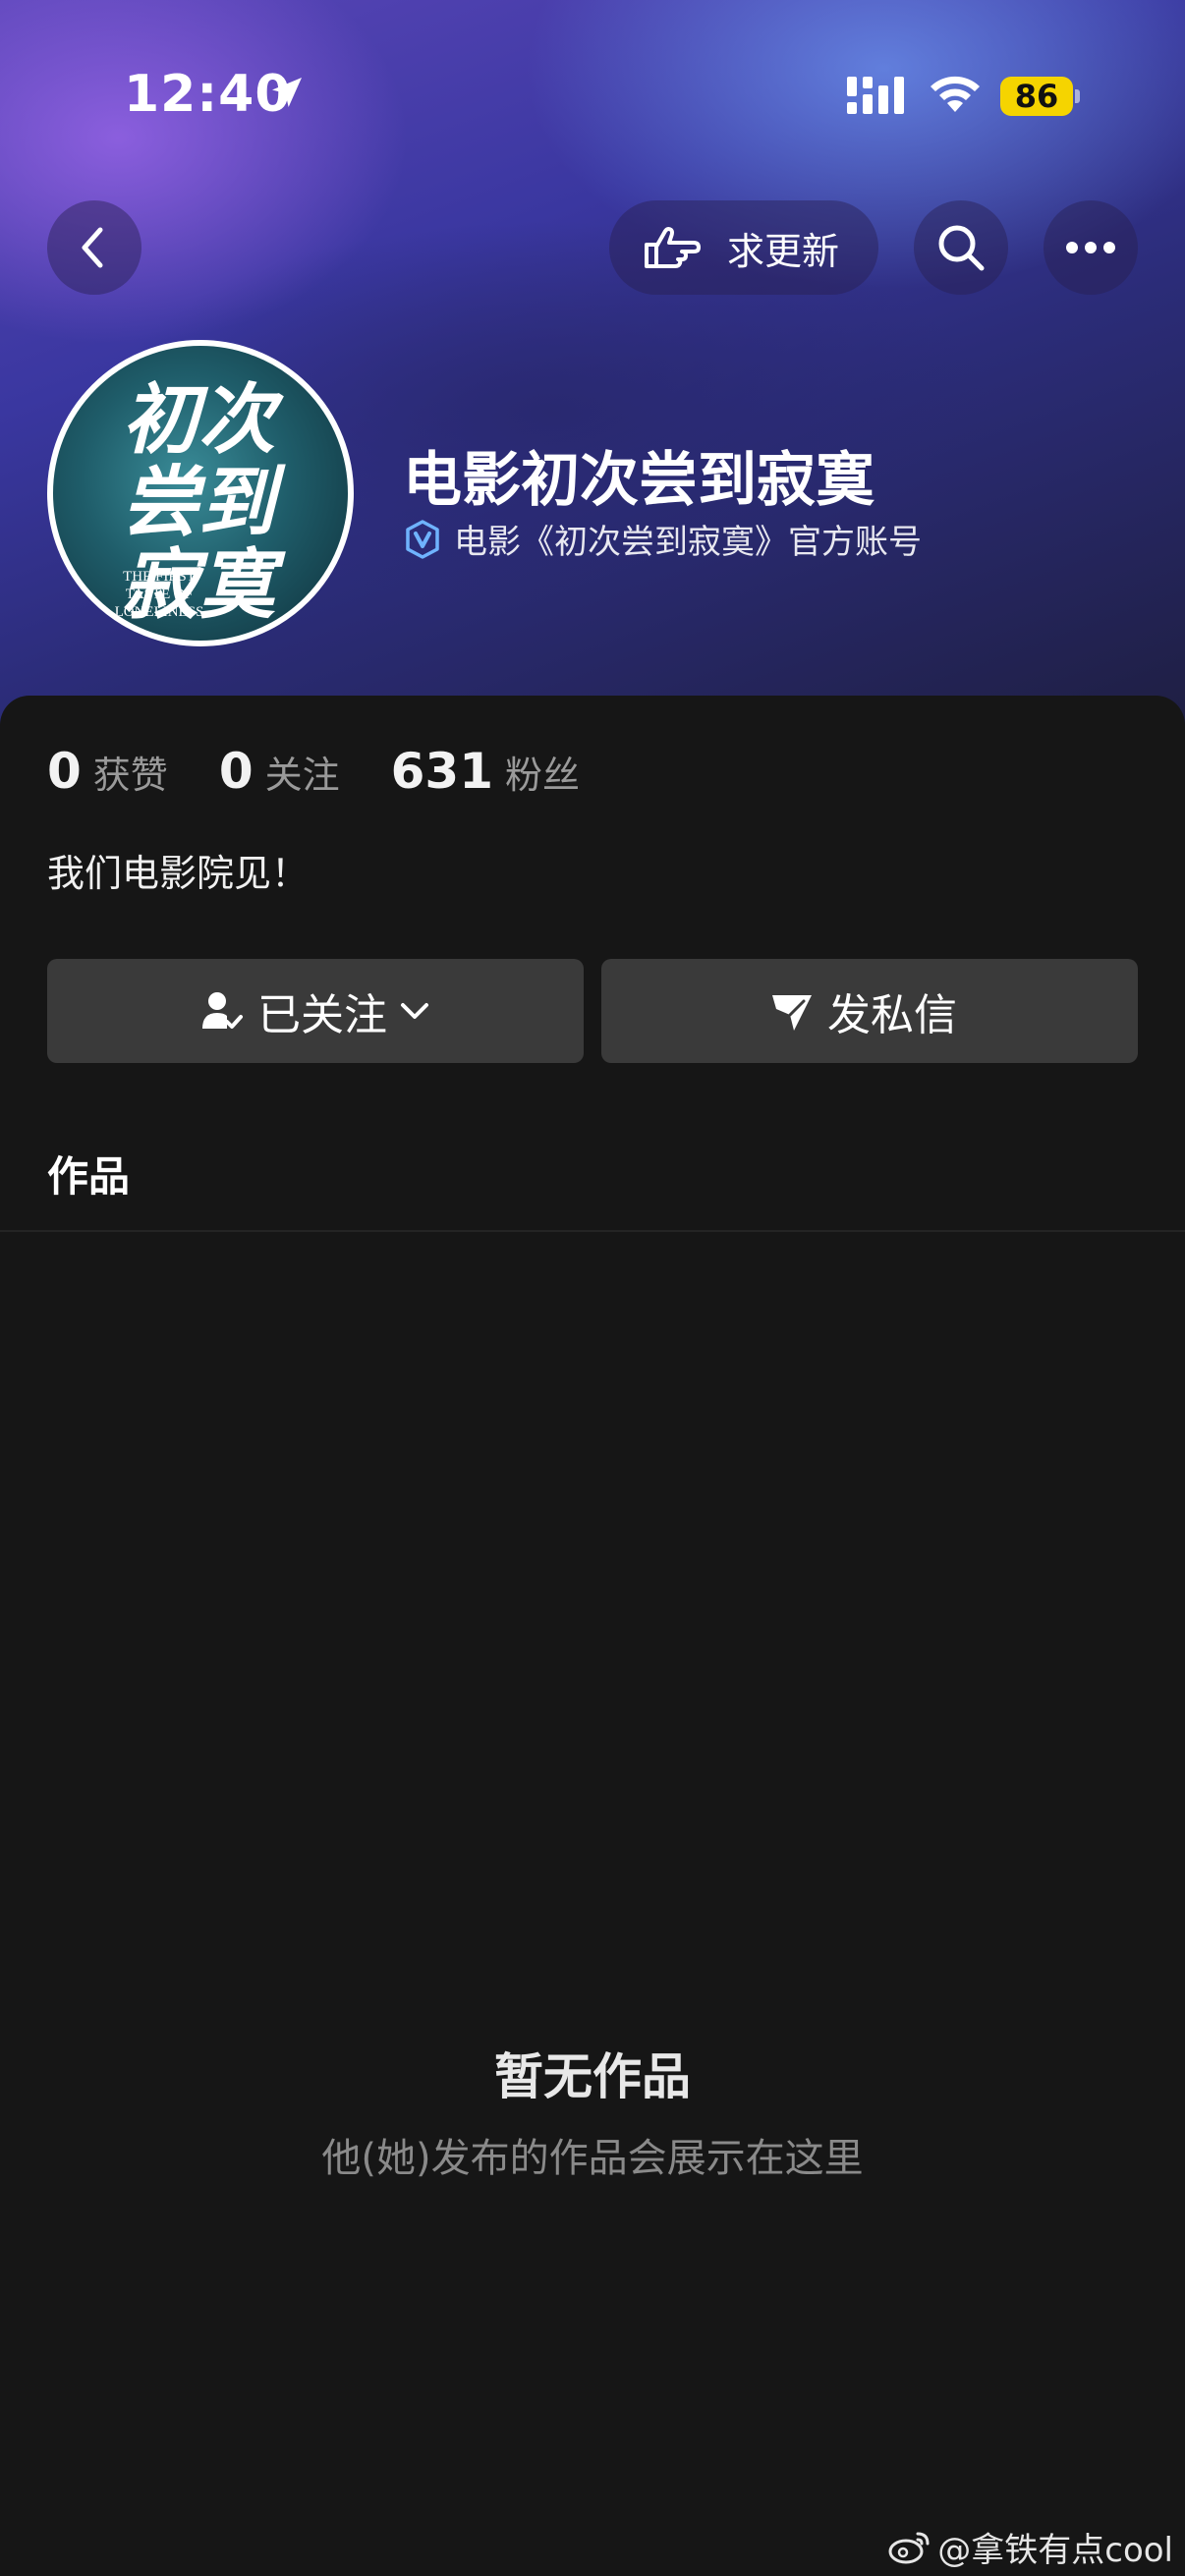 The image size is (1185, 2576). What do you see at coordinates (302, 775) in the screenshot?
I see `stat-following-label: 关注` at bounding box center [302, 775].